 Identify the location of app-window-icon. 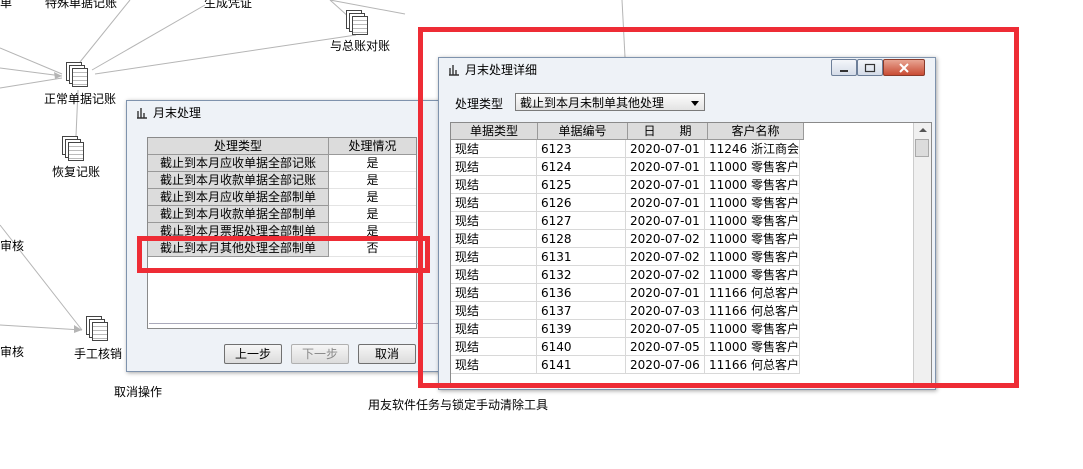
(142, 113).